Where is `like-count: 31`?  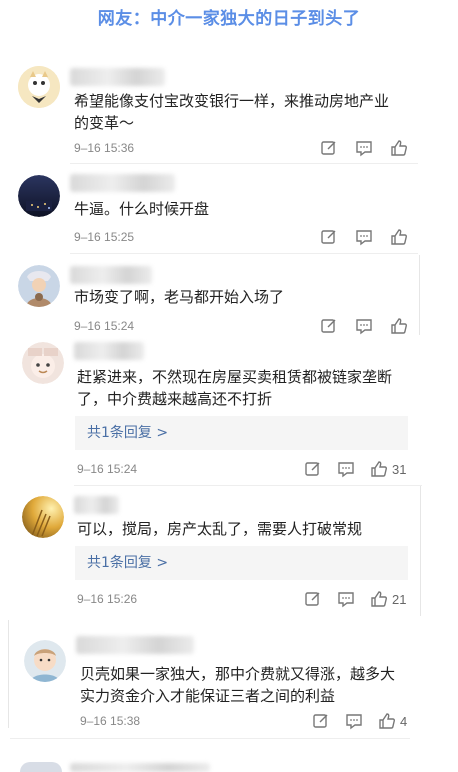
like-count: 31 is located at coordinates (399, 469).